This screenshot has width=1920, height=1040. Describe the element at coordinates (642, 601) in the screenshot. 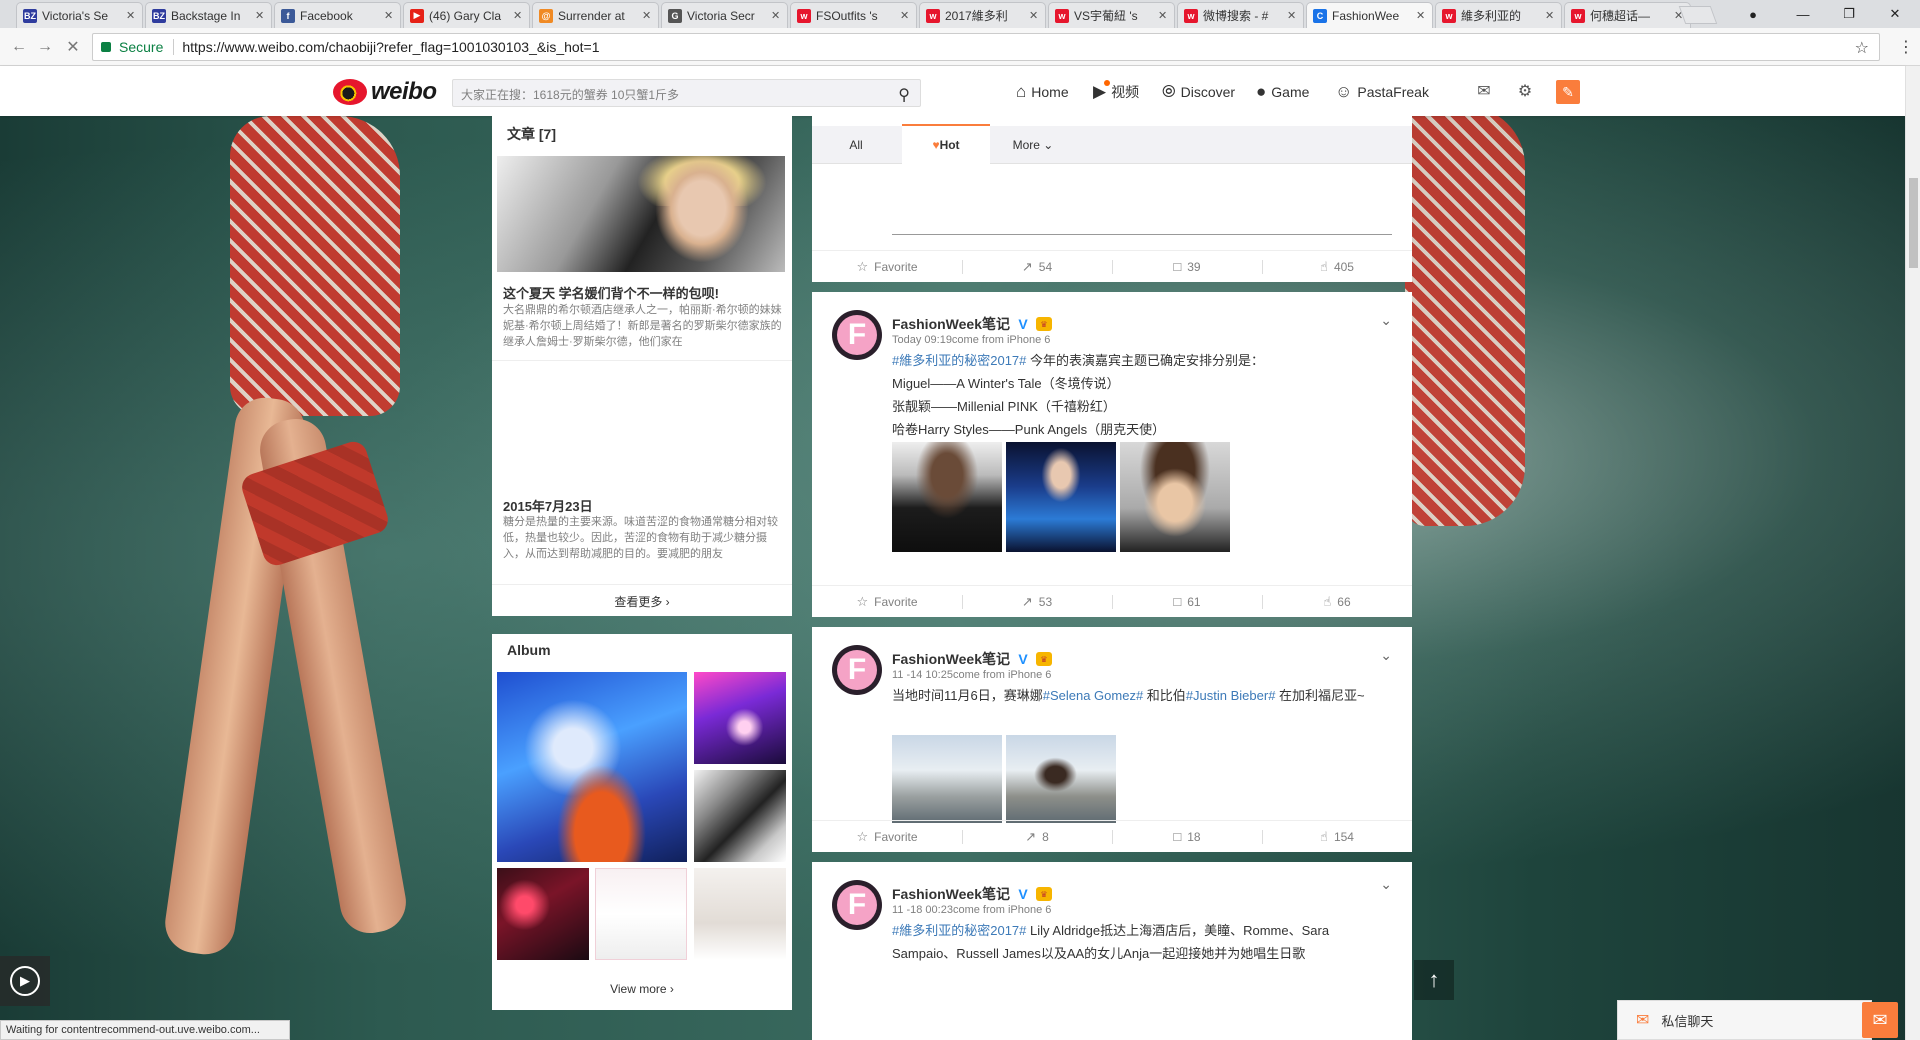

I see `articles-more-link: 查看更多 ›` at that location.